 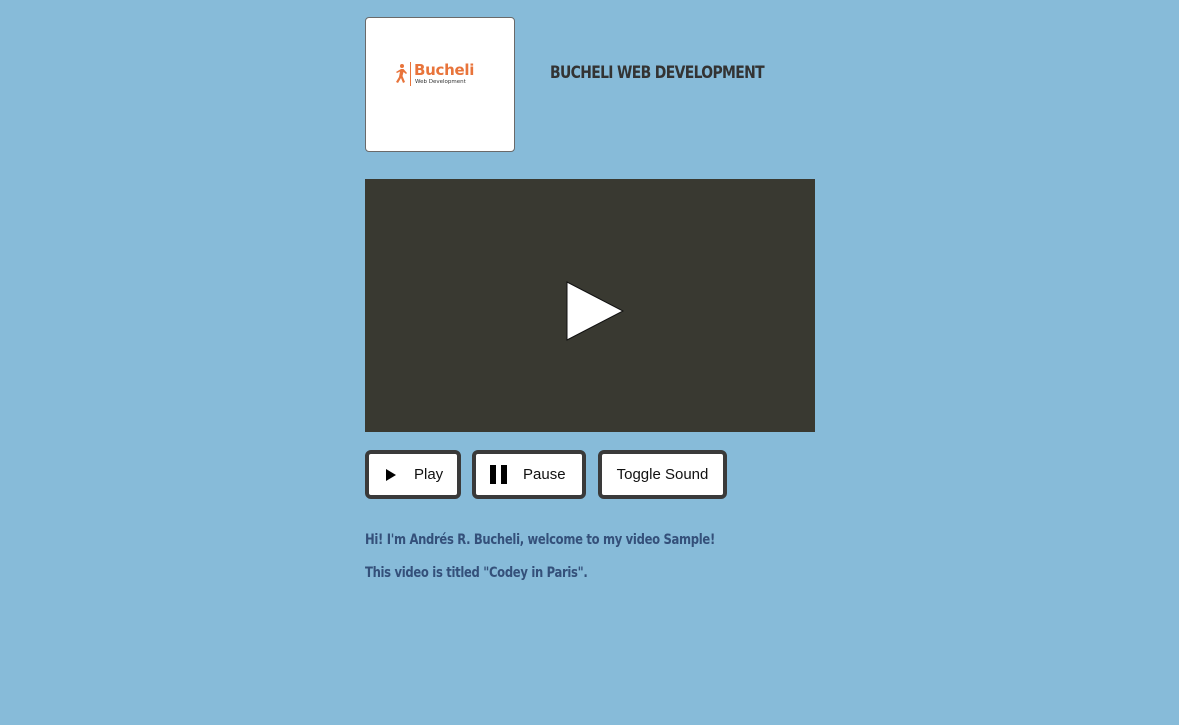 I want to click on logo-subtitle: Web Development, so click(x=440, y=81).